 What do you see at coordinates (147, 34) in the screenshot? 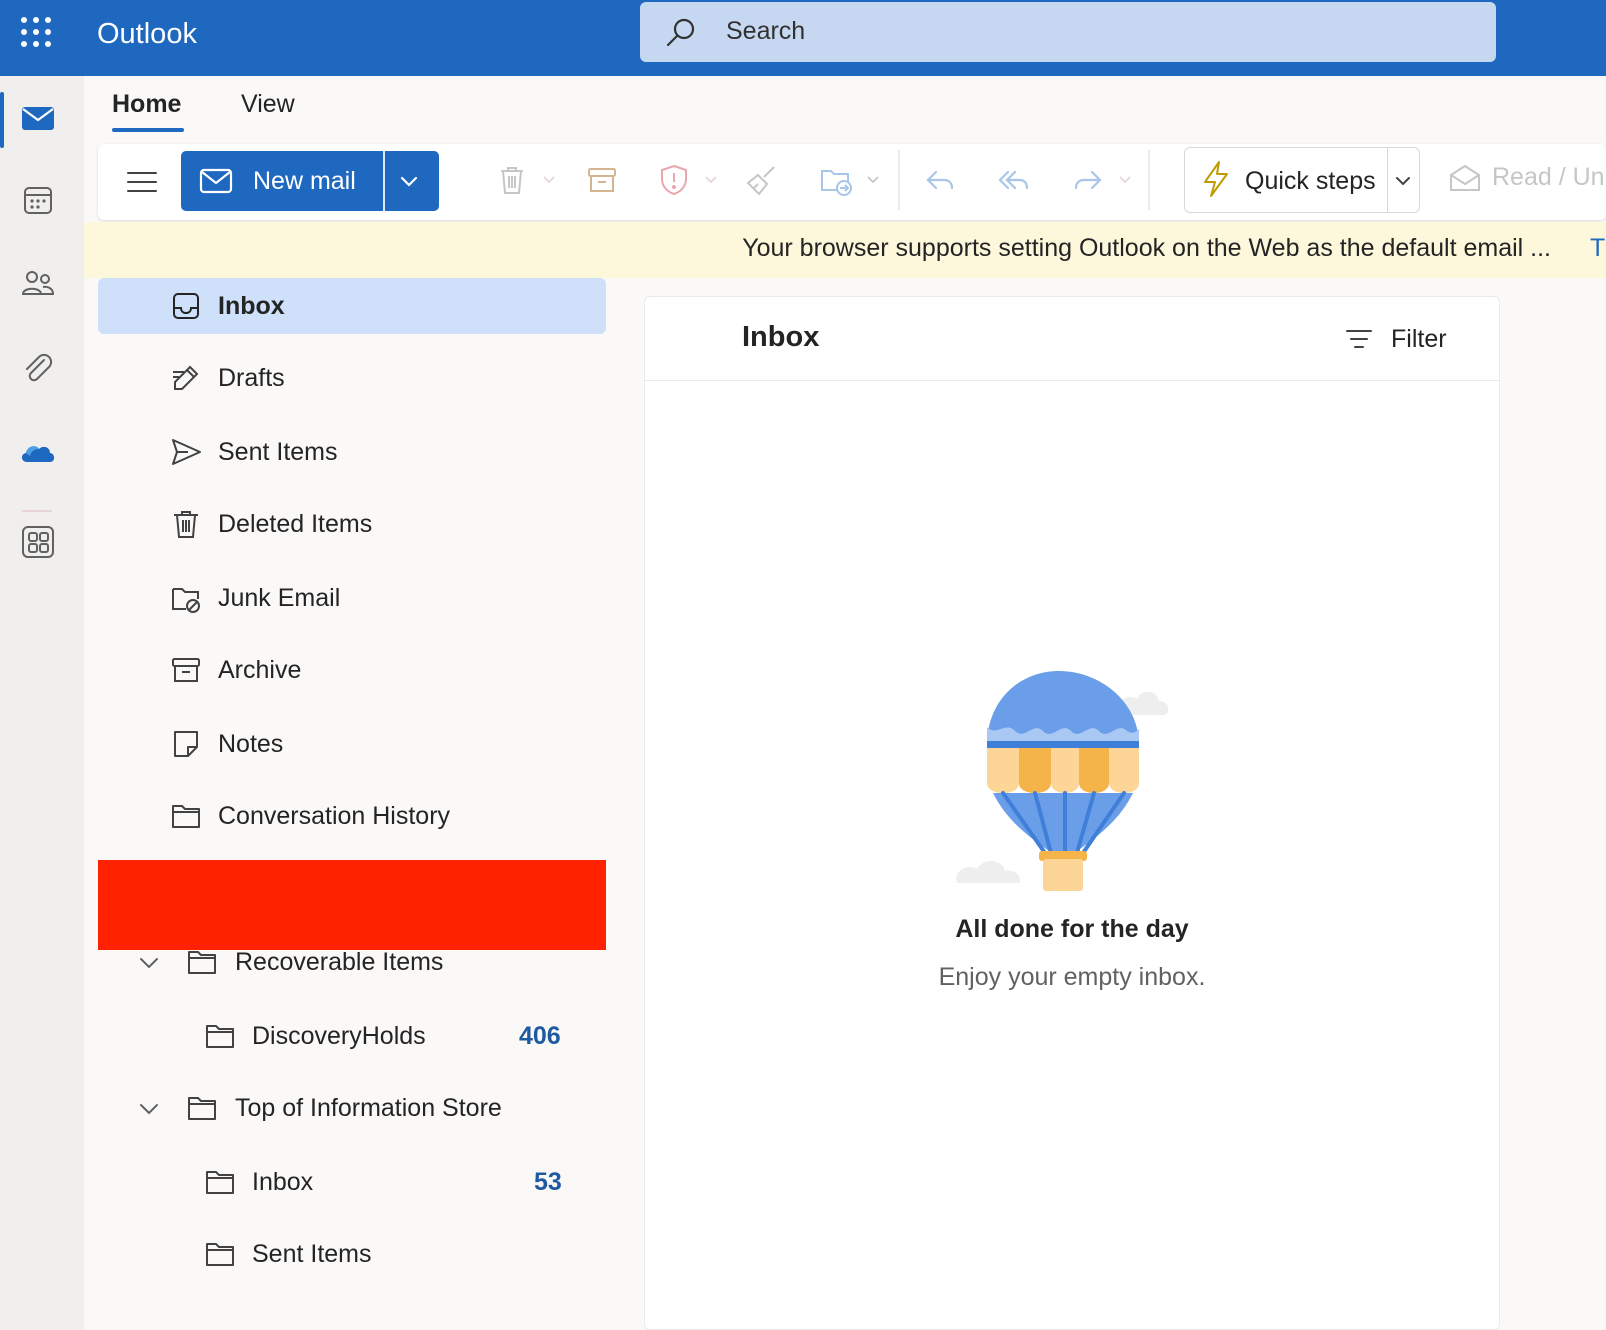
I see `app-title: Outlook` at bounding box center [147, 34].